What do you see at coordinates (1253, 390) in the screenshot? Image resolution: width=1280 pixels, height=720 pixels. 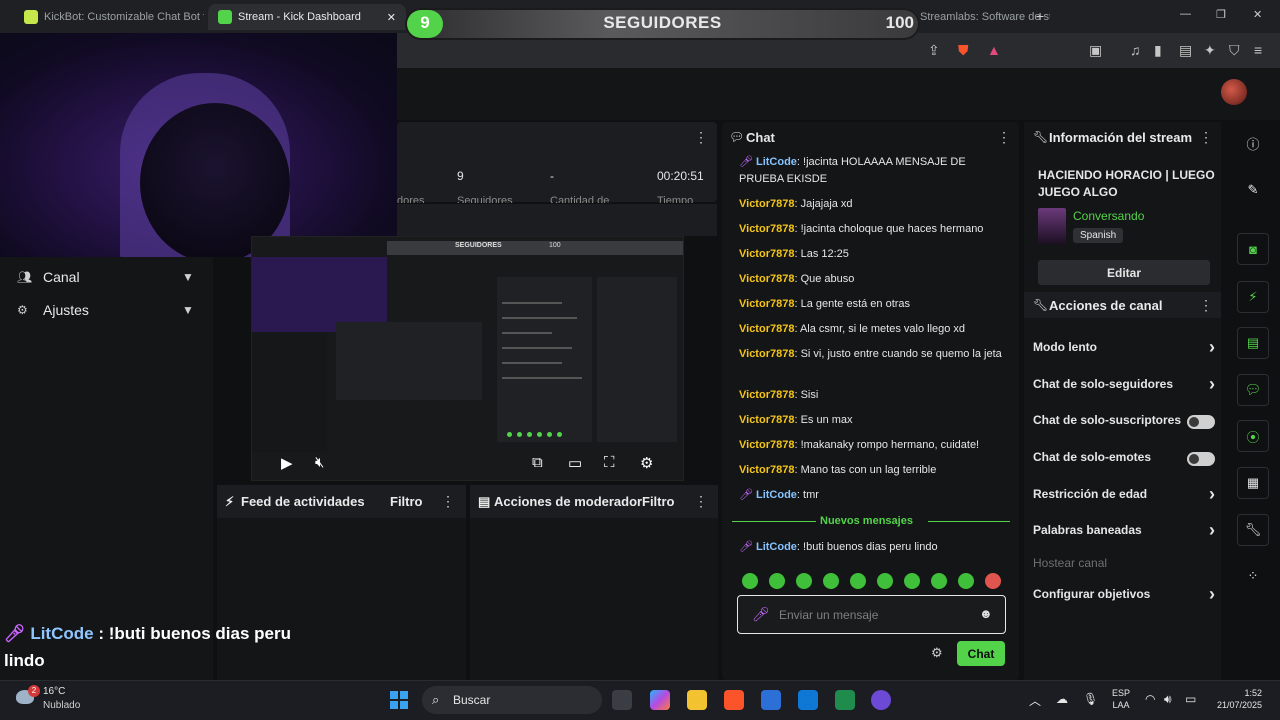 I see `chat-bubble-icon: 💬︎` at bounding box center [1253, 390].